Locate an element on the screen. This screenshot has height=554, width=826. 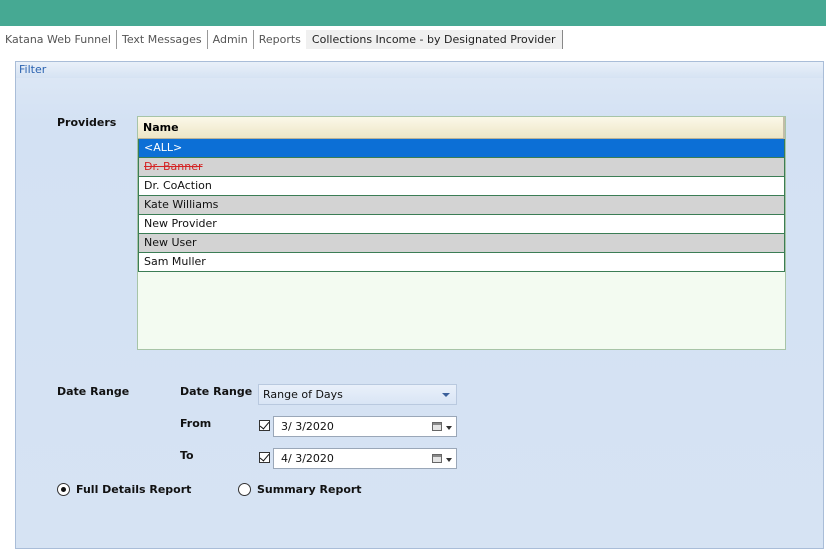
tab-admin: Admin is located at coordinates (229, 39).